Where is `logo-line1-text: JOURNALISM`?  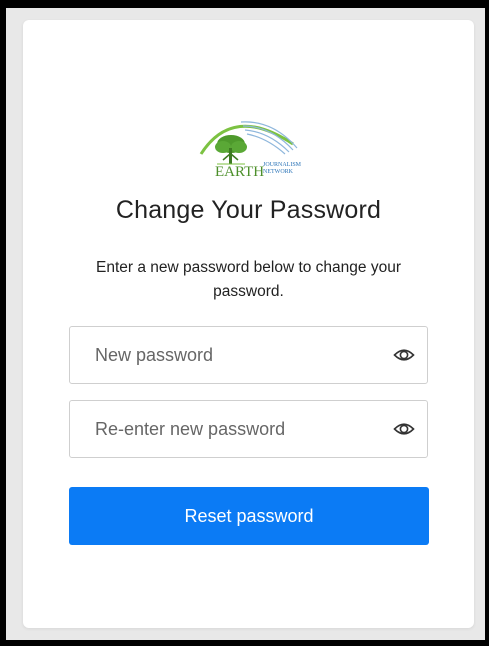 logo-line1-text: JOURNALISM is located at coordinates (282, 165).